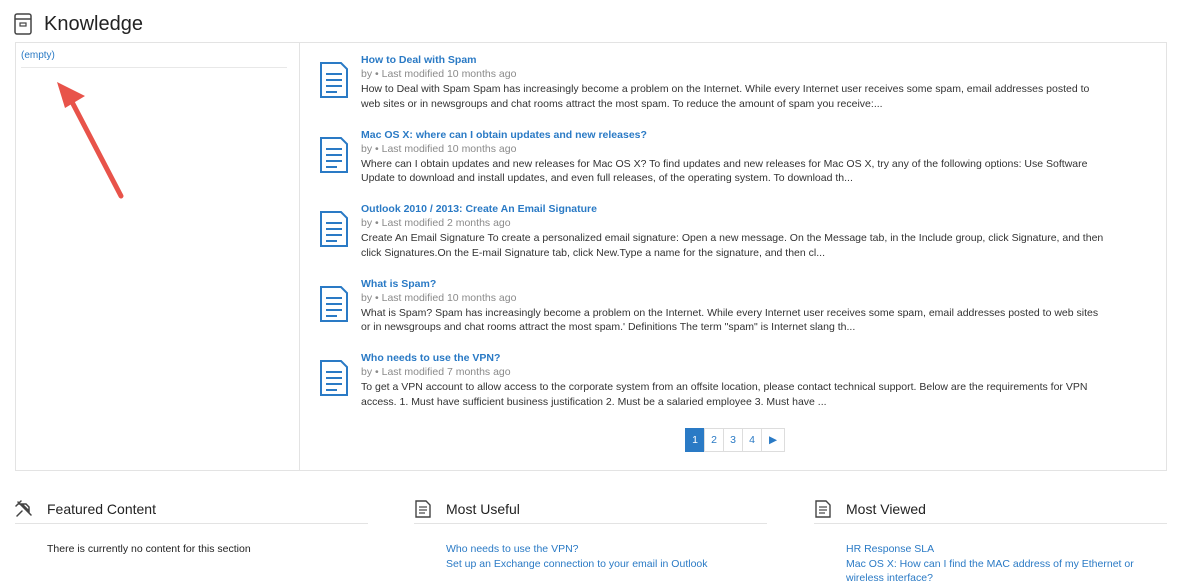  Describe the element at coordinates (90, 140) in the screenshot. I see `red-arrow-annotation` at that location.